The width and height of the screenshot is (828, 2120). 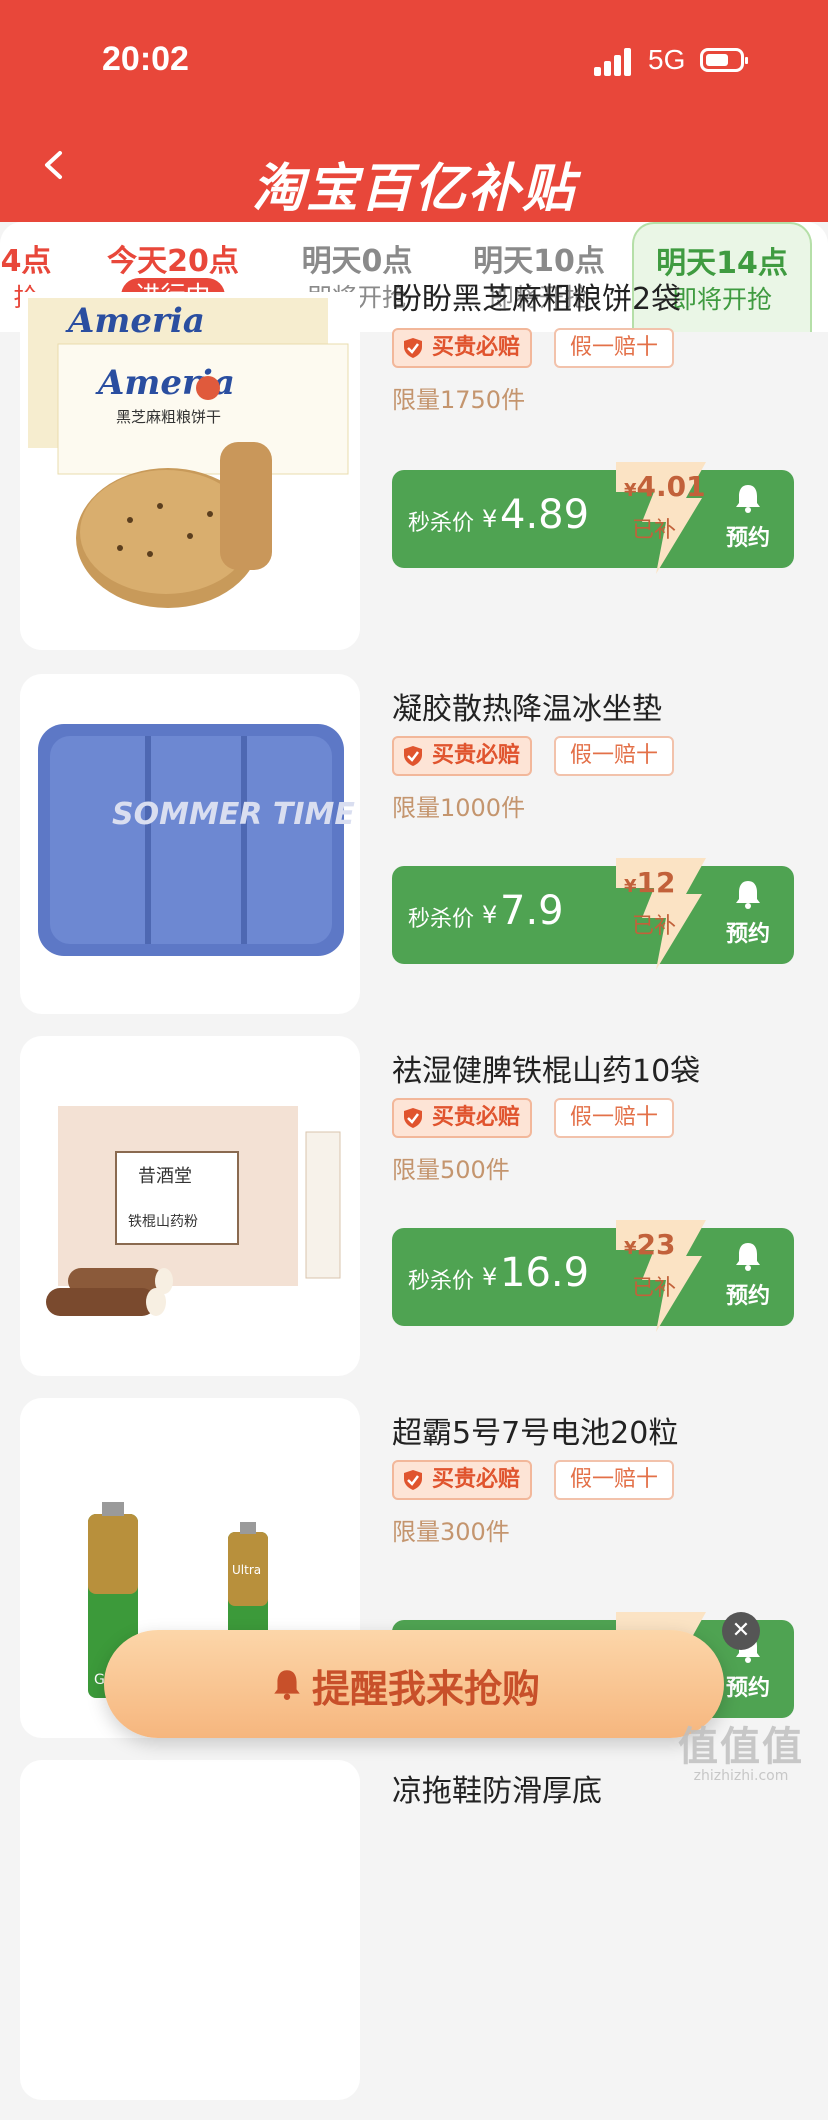 What do you see at coordinates (535, 1433) in the screenshot?
I see `product-title: 超霸5号7号电池20粒` at bounding box center [535, 1433].